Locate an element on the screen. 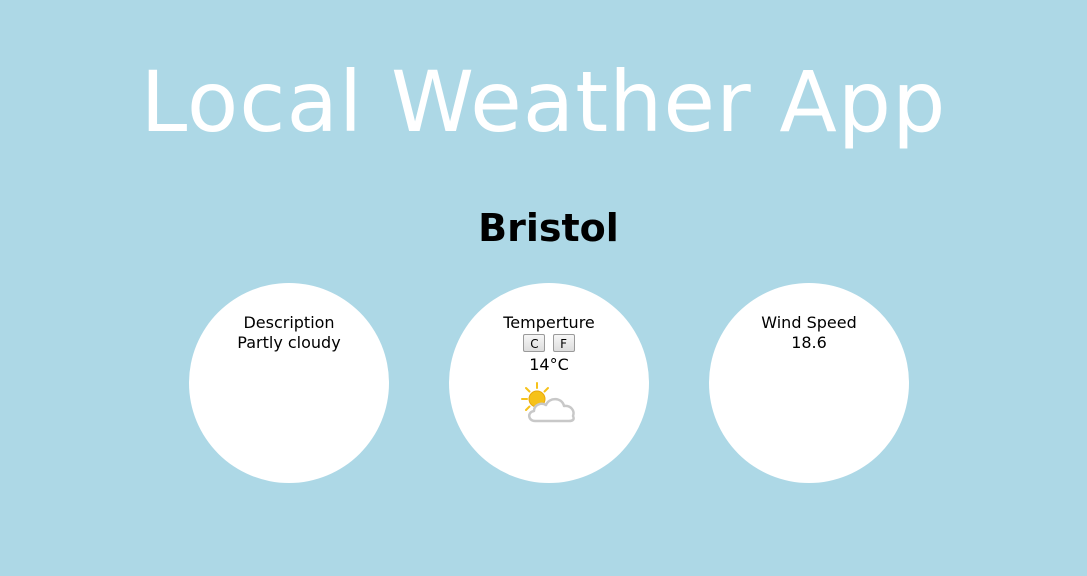 This screenshot has height=576, width=1087. unit-toggle-group: C F is located at coordinates (549, 344).